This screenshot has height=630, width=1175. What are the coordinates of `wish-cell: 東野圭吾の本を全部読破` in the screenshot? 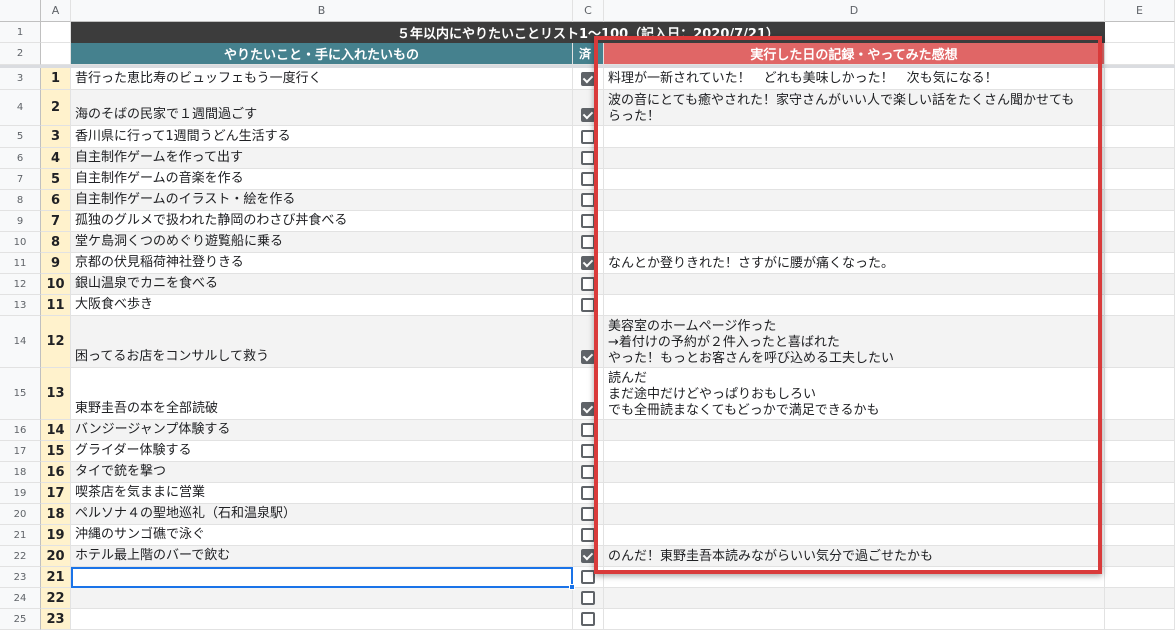 It's located at (322, 394).